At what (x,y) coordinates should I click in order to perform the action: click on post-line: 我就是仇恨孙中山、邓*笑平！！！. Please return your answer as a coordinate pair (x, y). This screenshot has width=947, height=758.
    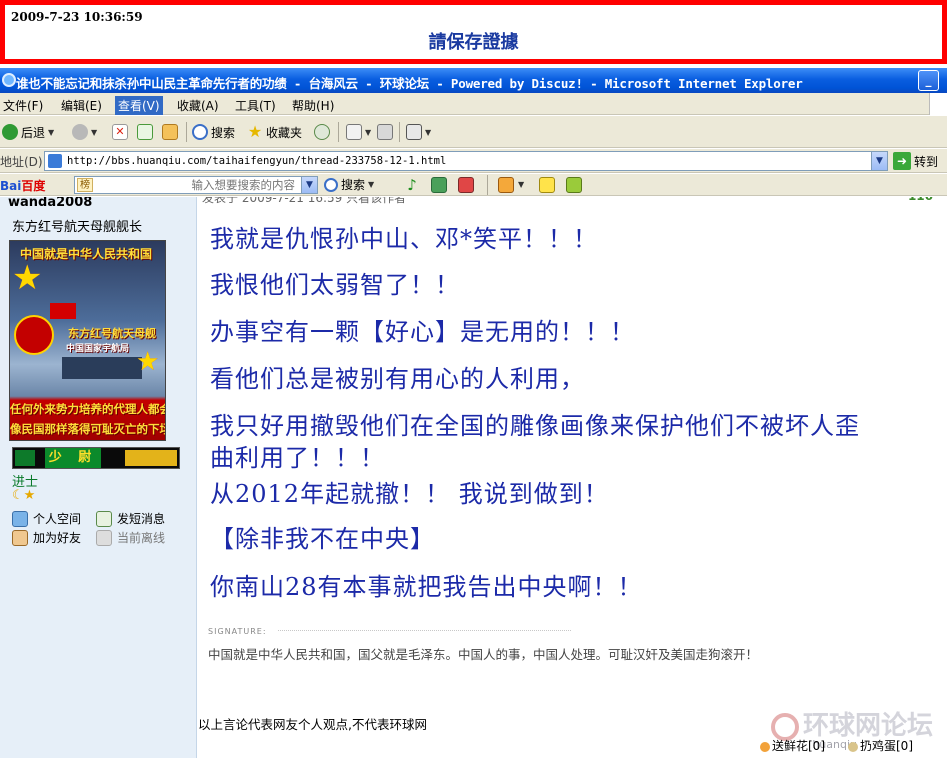
    Looking at the image, I should click on (404, 239).